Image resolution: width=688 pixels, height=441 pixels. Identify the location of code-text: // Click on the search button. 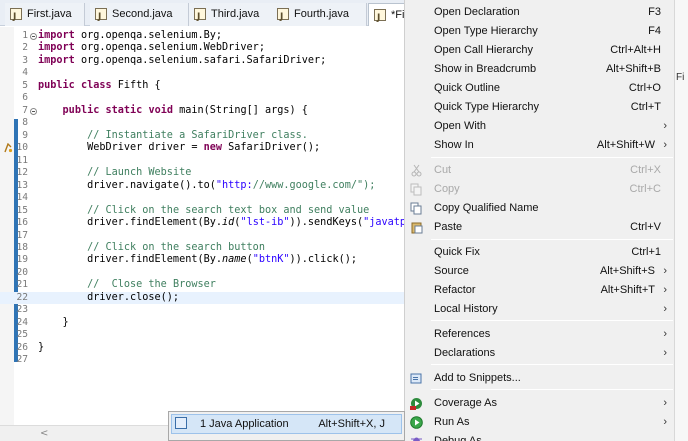
(151, 248).